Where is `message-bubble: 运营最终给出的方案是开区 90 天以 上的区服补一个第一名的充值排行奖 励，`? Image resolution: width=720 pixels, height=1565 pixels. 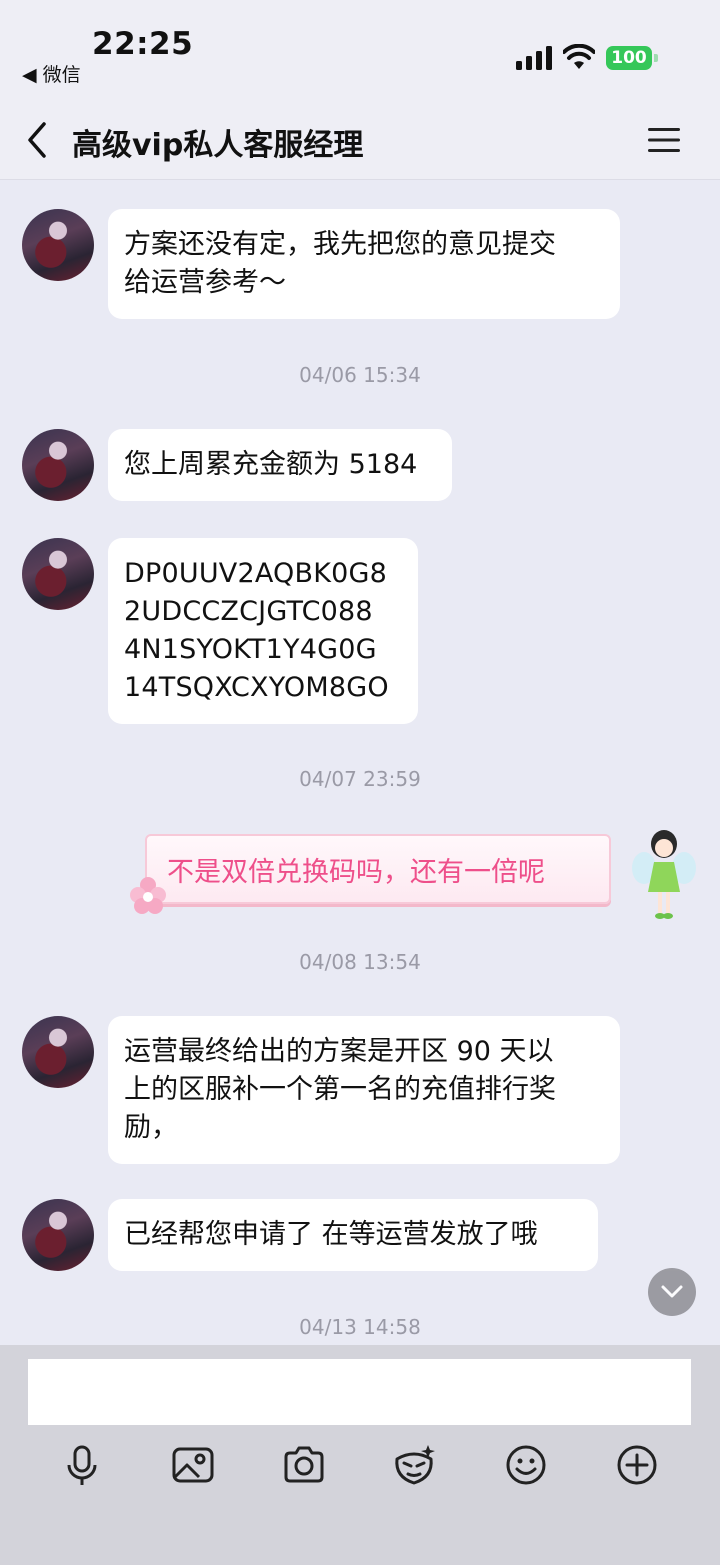 message-bubble: 运营最终给出的方案是开区 90 天以 上的区服补一个第一名的充值排行奖 励， is located at coordinates (364, 1090).